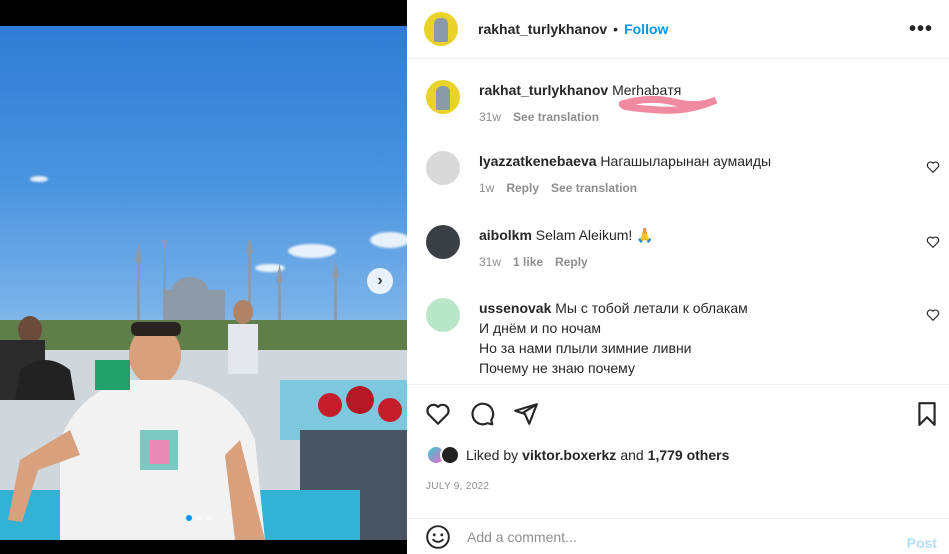 The width and height of the screenshot is (949, 554). I want to click on emoji-icon, so click(438, 537).